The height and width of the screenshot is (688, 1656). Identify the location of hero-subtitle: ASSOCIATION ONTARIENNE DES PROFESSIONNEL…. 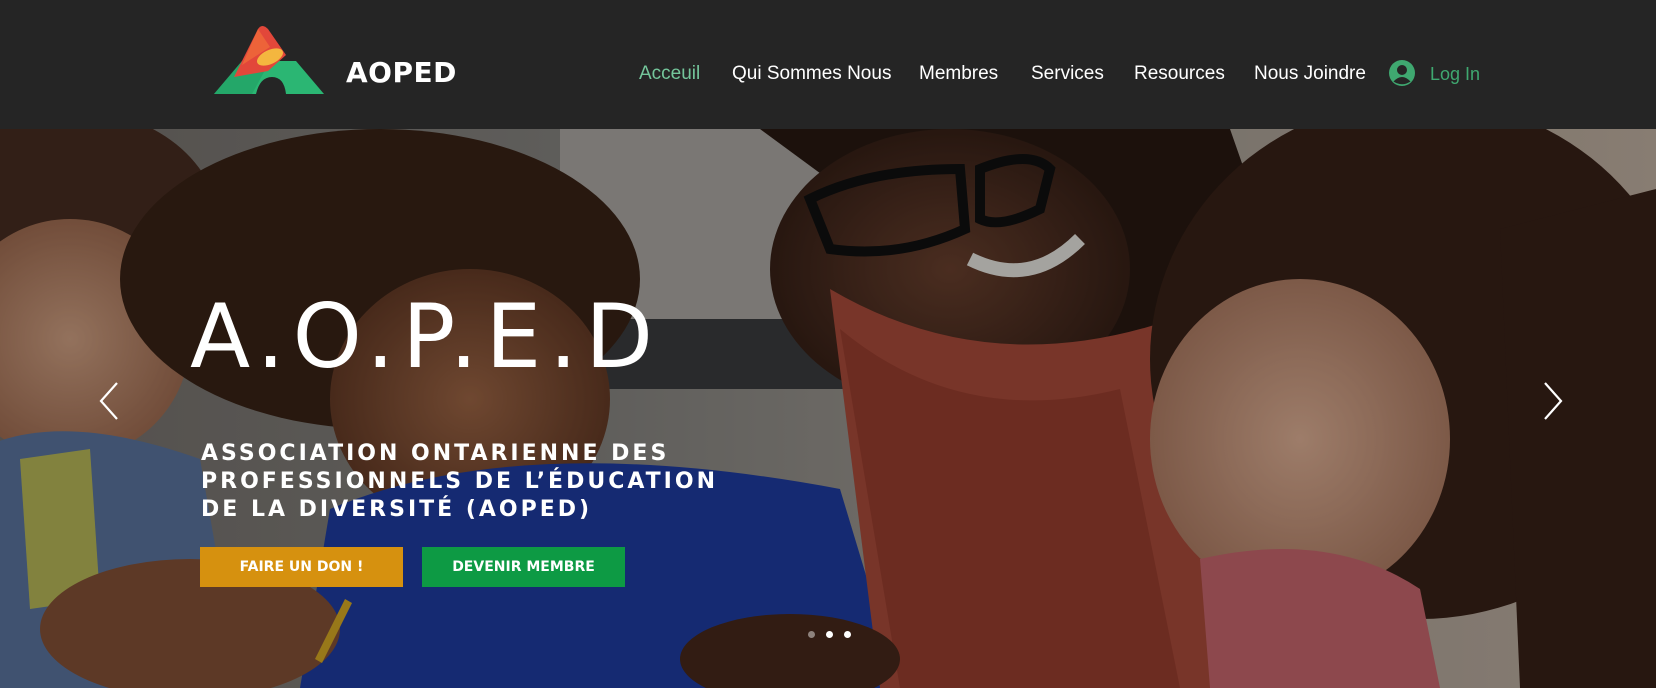
(511, 482).